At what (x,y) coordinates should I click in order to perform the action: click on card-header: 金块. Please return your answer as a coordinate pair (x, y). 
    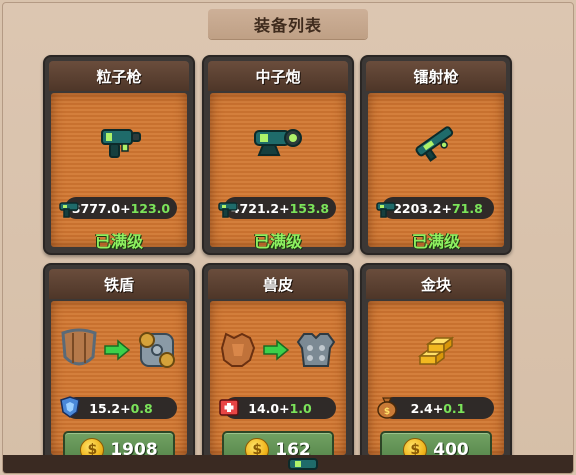
    Looking at the image, I should click on (436, 284).